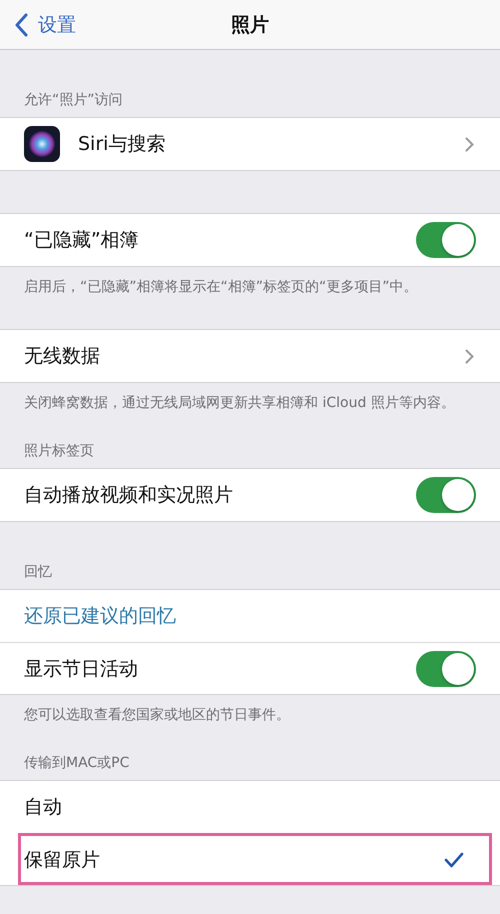 This screenshot has height=914, width=500. What do you see at coordinates (250, 405) in the screenshot?
I see `section-footer: 关闭蜂窝数据，通过无线局域网更新共享相簿和 iCloud 照片等内容。` at bounding box center [250, 405].